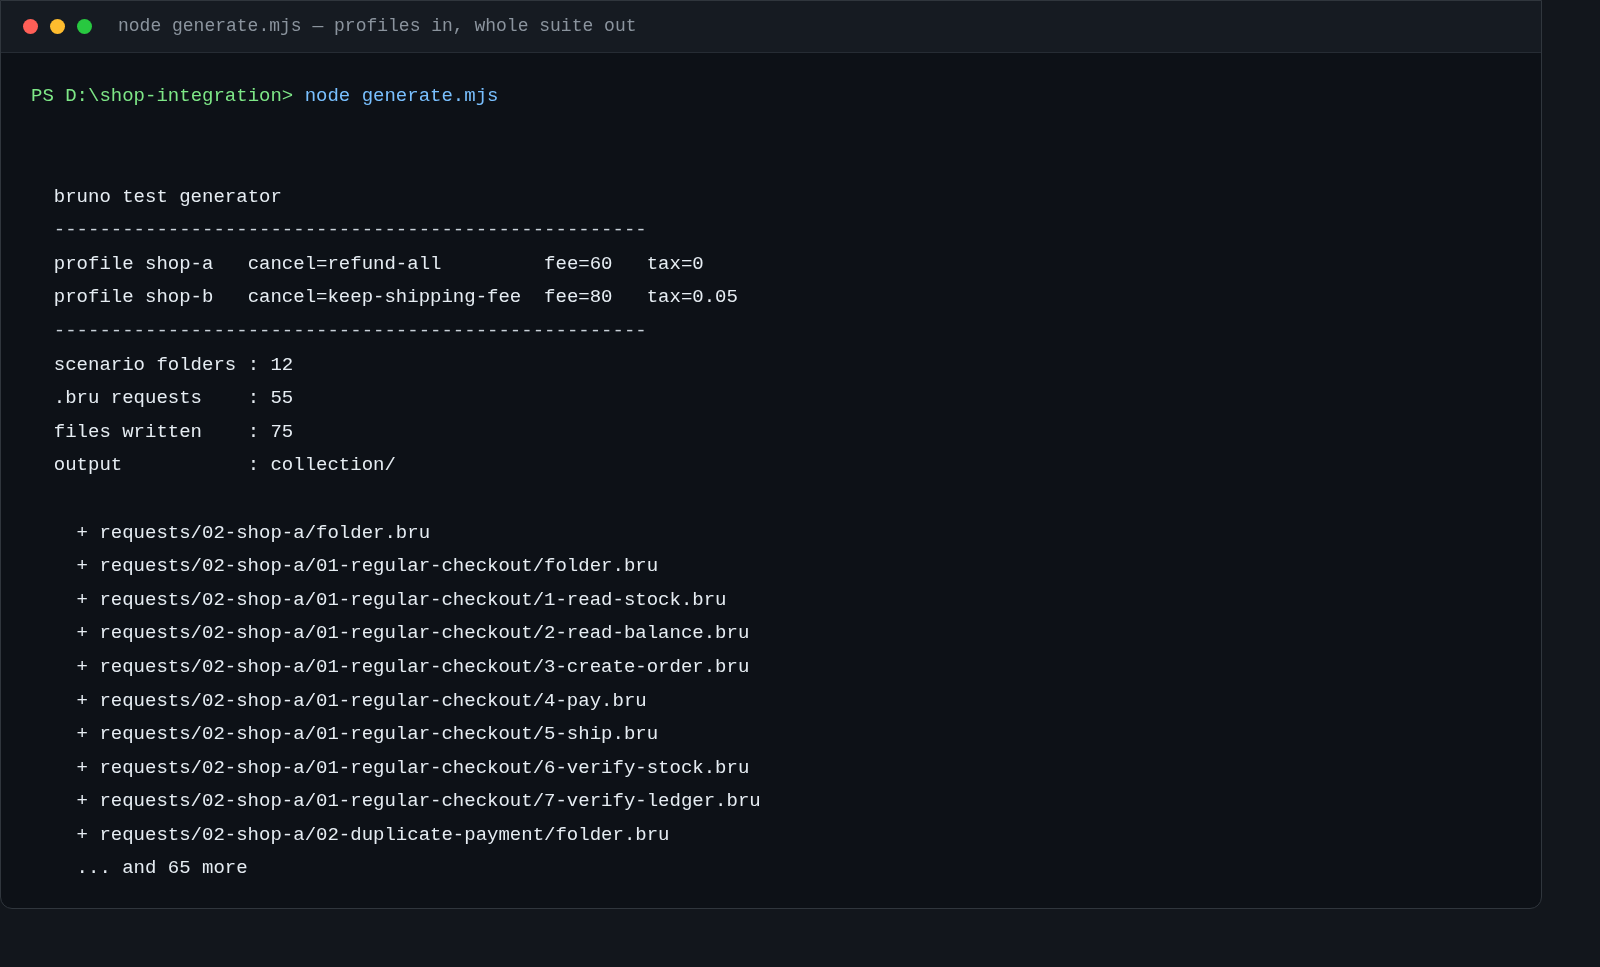  Describe the element at coordinates (173, 399) in the screenshot. I see `output-line: .bru requests : 55` at that location.